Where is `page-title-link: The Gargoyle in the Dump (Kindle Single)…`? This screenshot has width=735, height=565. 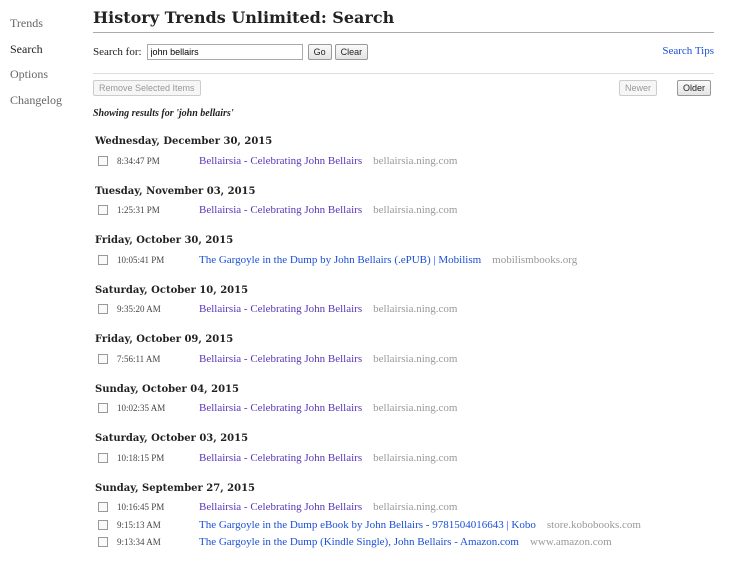 page-title-link: The Gargoyle in the Dump (Kindle Single)… is located at coordinates (359, 542).